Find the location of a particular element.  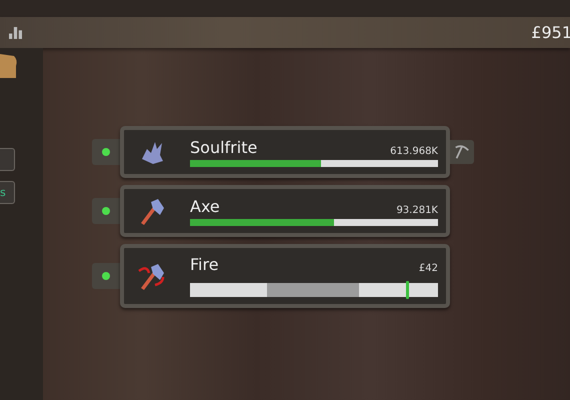

skill-name: Fire is located at coordinates (204, 264).